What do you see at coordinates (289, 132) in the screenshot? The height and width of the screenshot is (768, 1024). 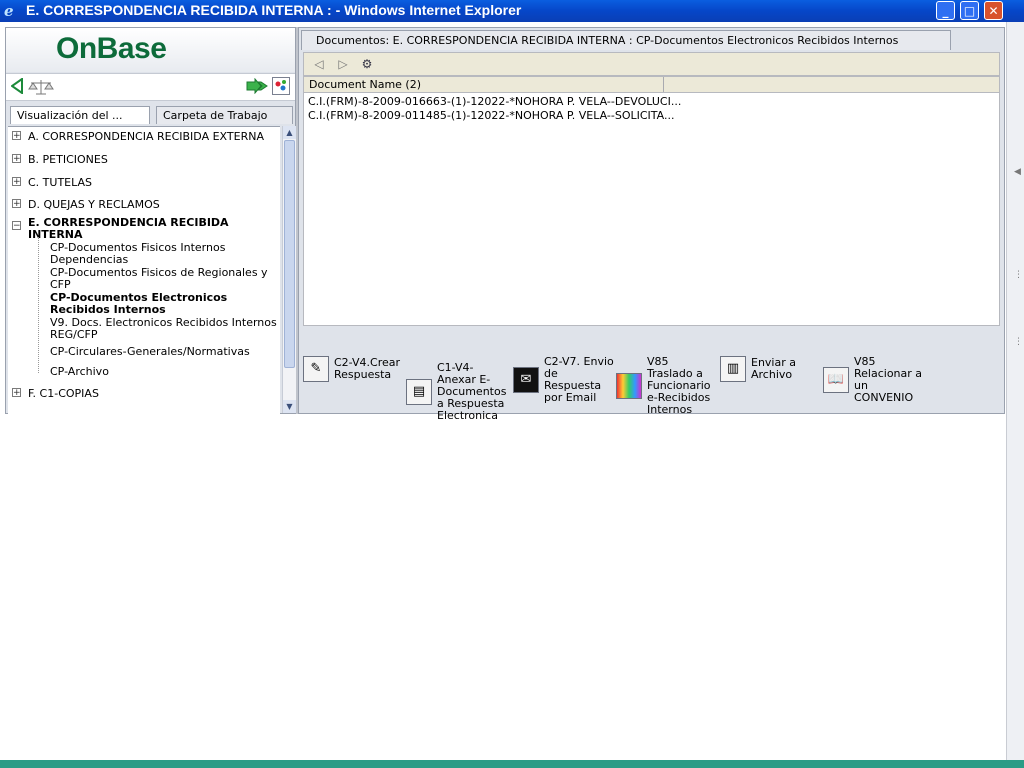 I see `scroll-up-icon: ▲` at bounding box center [289, 132].